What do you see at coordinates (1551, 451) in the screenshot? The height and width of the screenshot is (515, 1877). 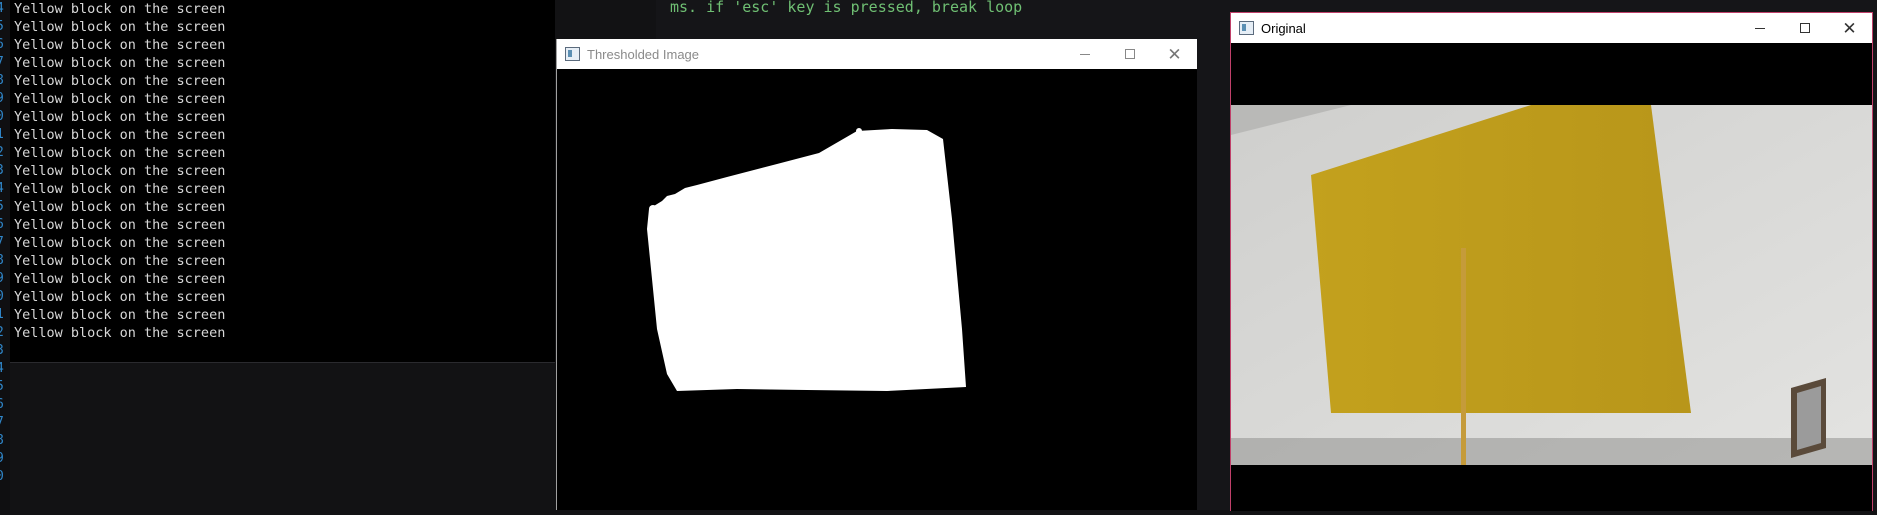 I see `floor-edge` at bounding box center [1551, 451].